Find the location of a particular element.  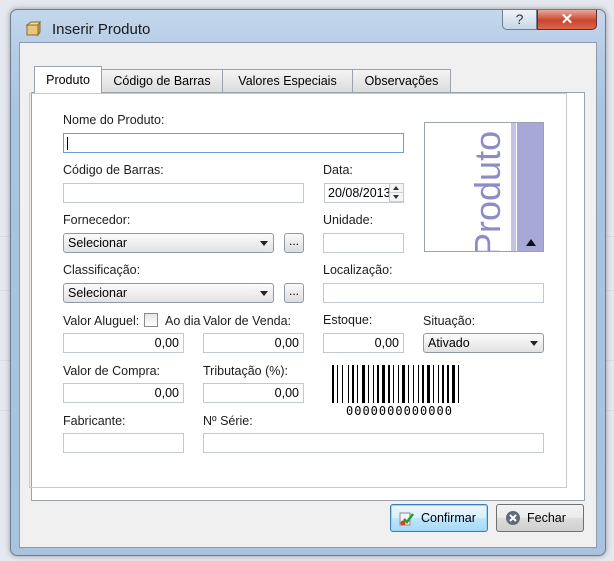

classificacao-select: Selecionar is located at coordinates (168, 293).